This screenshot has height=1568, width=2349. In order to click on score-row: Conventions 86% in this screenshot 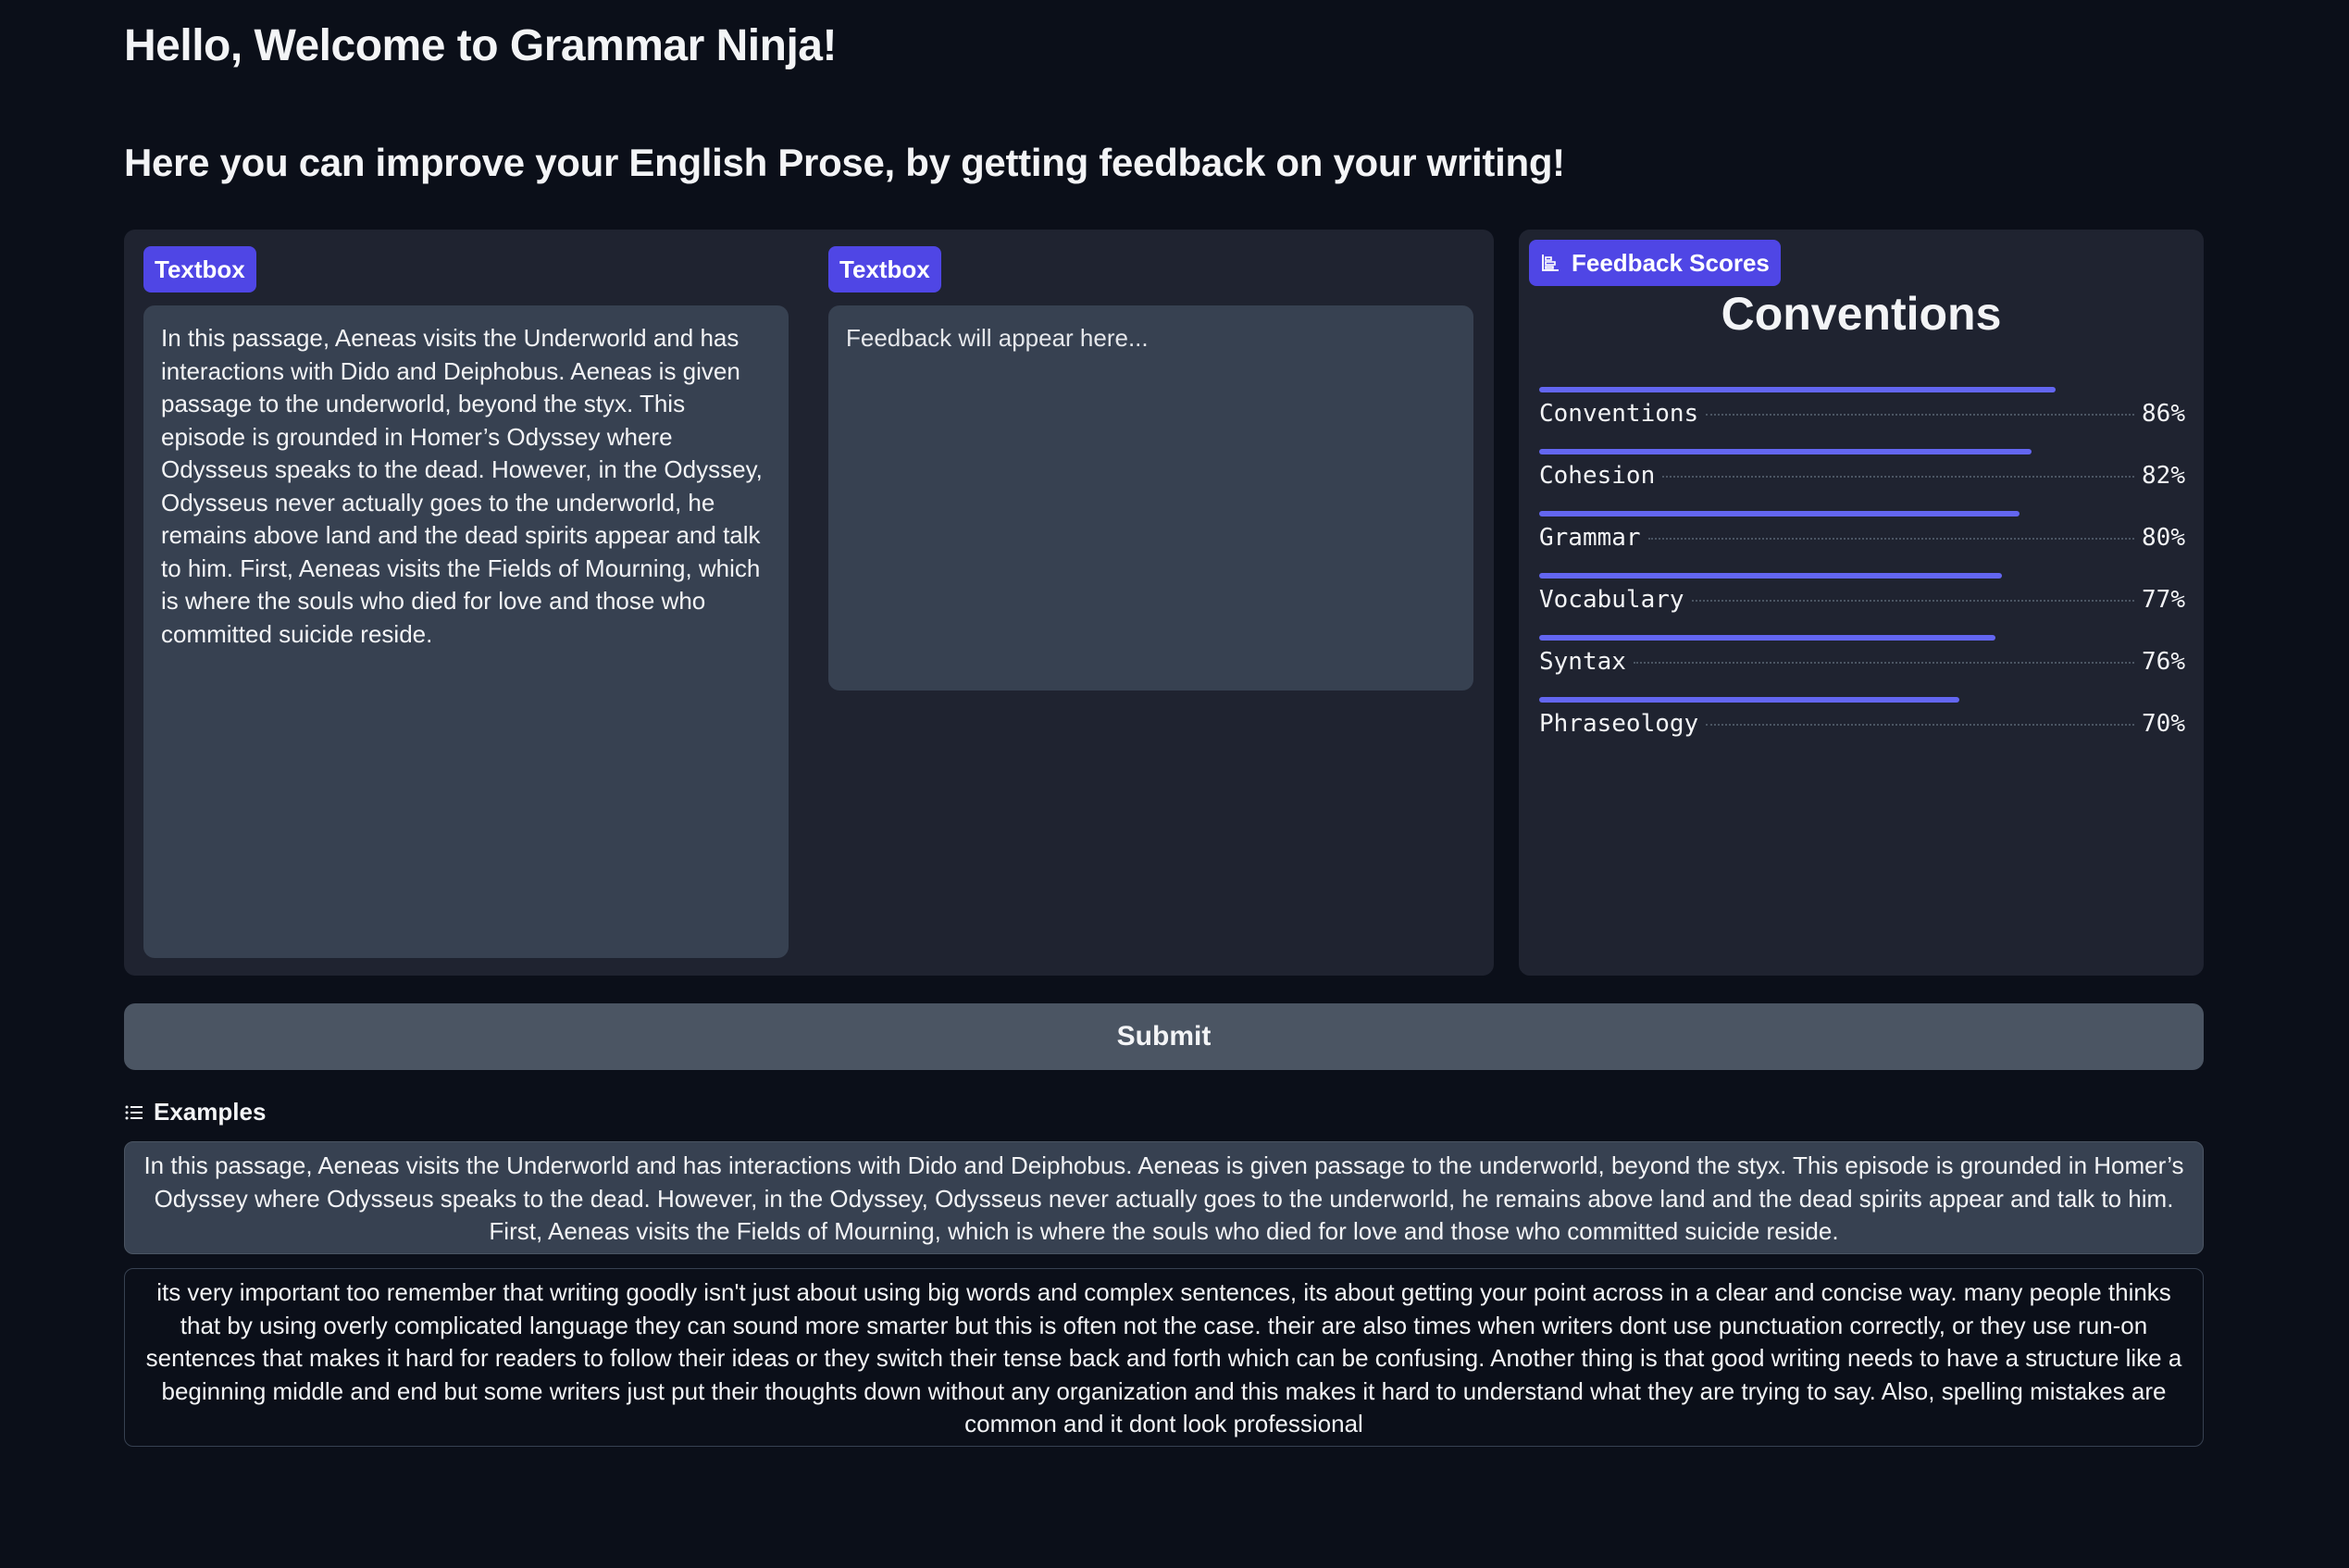, I will do `click(1862, 410)`.